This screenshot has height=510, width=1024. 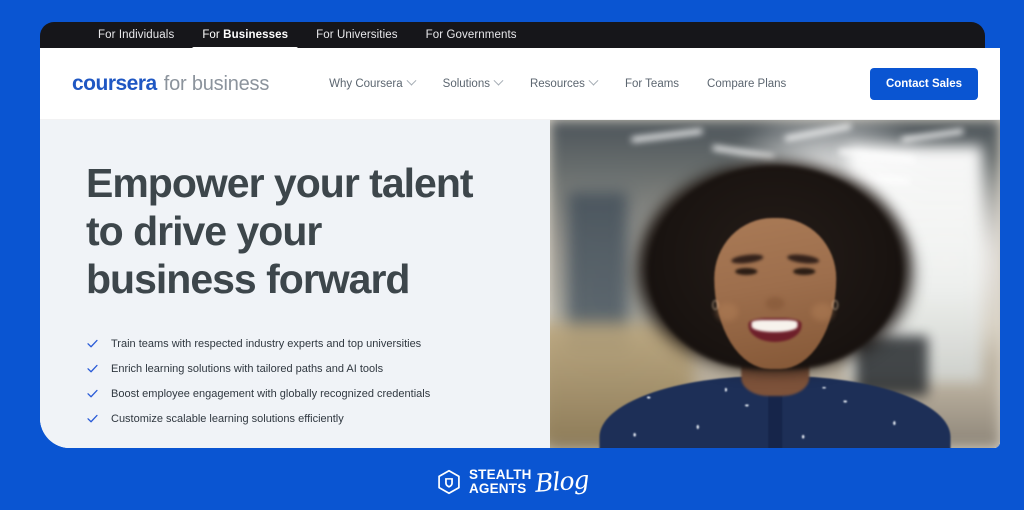 What do you see at coordinates (803, 258) in the screenshot?
I see `eyebrow-right` at bounding box center [803, 258].